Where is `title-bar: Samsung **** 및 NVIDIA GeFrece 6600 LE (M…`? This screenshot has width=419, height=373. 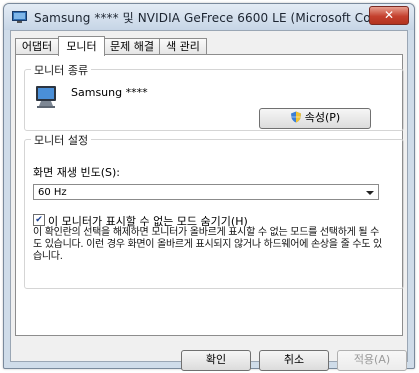
title-bar: Samsung **** 및 NVIDIA GeFrece 6600 LE (M… is located at coordinates (209, 17).